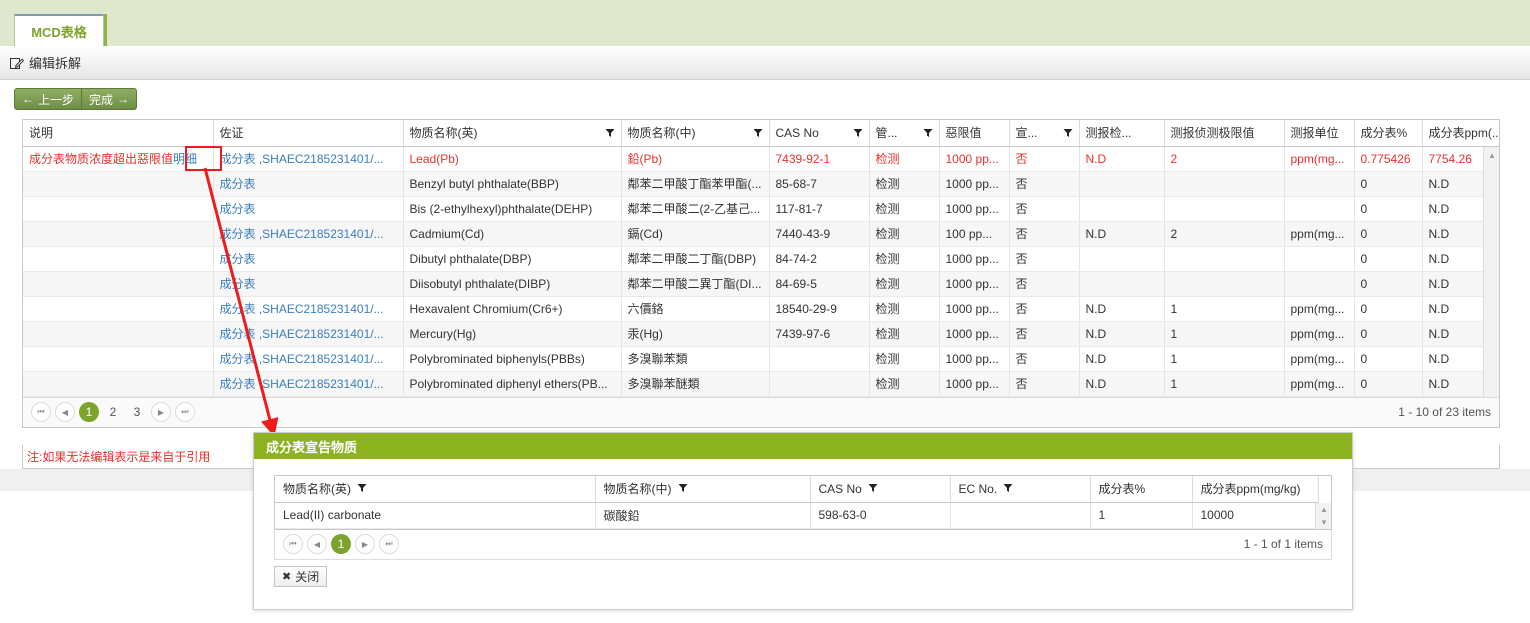 Image resolution: width=1530 pixels, height=623 pixels. Describe the element at coordinates (1388, 133) in the screenshot. I see `column-header: 成分表%` at that location.